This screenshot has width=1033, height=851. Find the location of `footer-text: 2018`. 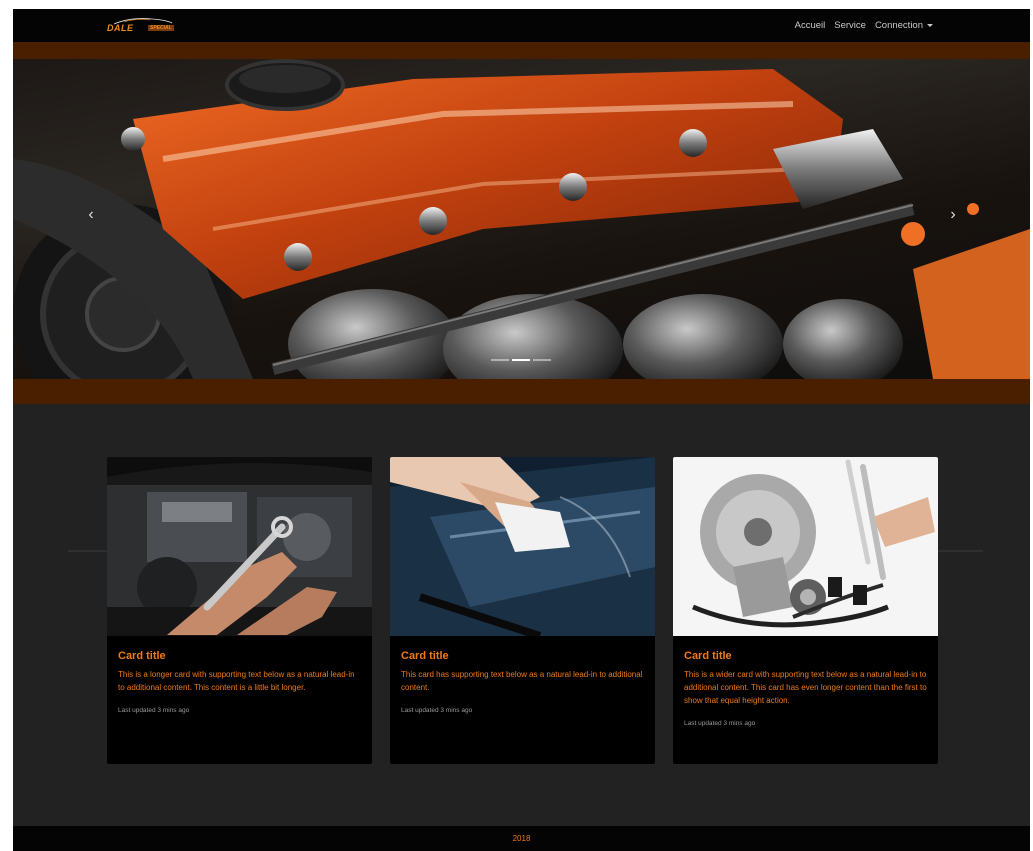

footer-text: 2018 is located at coordinates (521, 838).